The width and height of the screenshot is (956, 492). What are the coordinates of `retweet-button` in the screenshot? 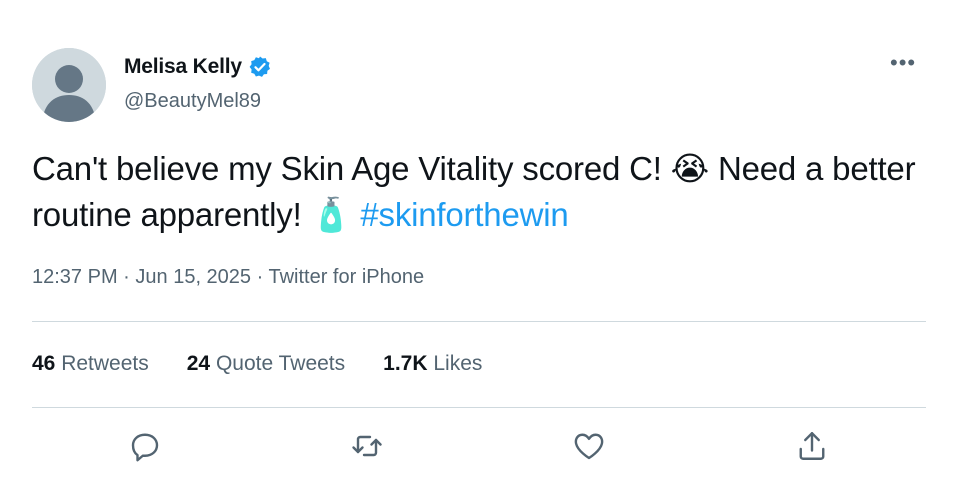 It's located at (367, 446).